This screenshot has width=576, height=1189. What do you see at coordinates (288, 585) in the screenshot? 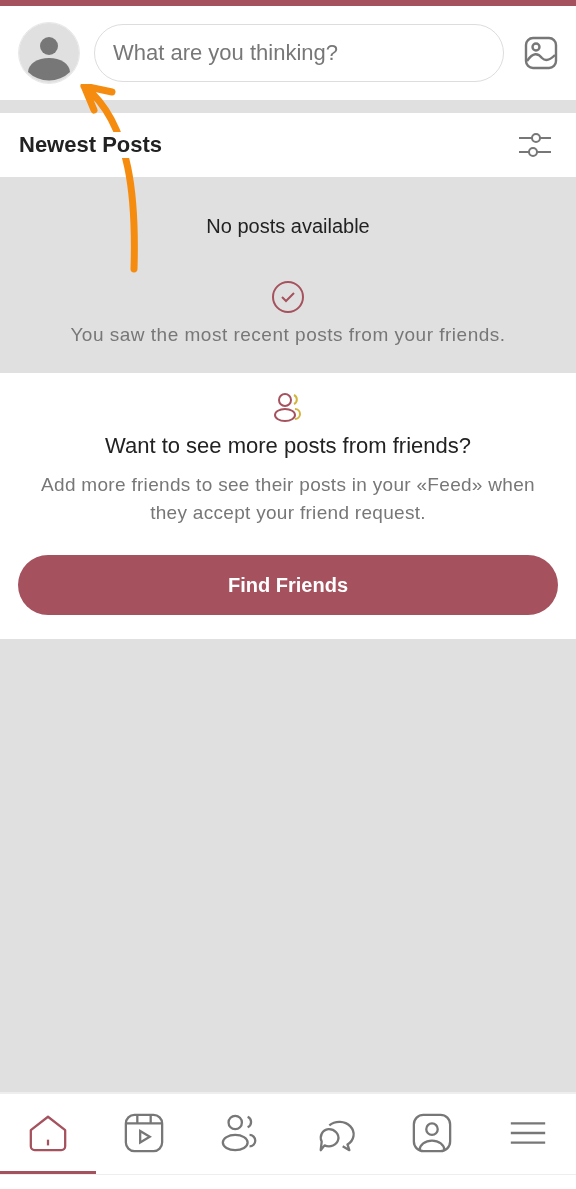
I see `find-friends-button: Find Friends` at bounding box center [288, 585].